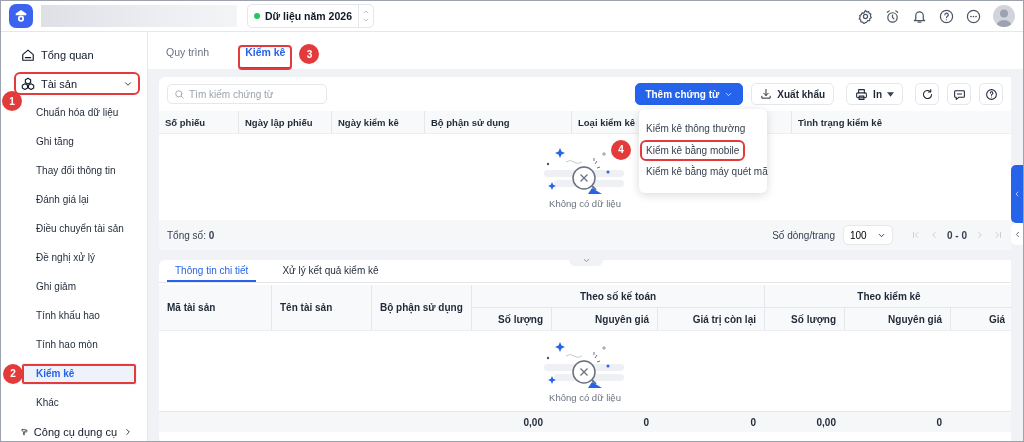  Describe the element at coordinates (693, 150) in the screenshot. I see `menu-item: Kiểm kê bằng mobile` at that location.